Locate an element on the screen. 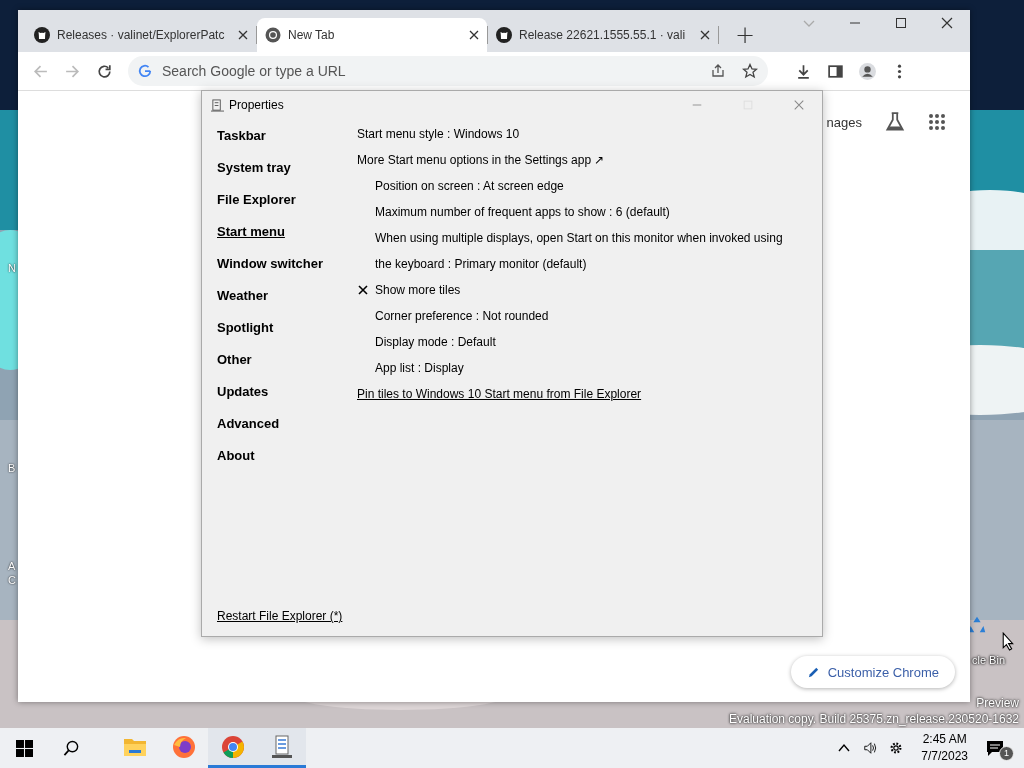  maximize-icon is located at coordinates (901, 23).